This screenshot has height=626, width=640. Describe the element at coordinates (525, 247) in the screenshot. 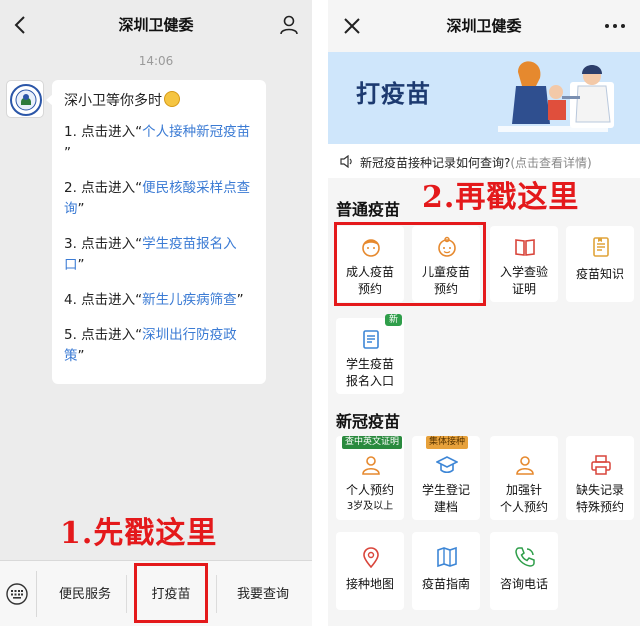

I see `open-book-icon` at that location.